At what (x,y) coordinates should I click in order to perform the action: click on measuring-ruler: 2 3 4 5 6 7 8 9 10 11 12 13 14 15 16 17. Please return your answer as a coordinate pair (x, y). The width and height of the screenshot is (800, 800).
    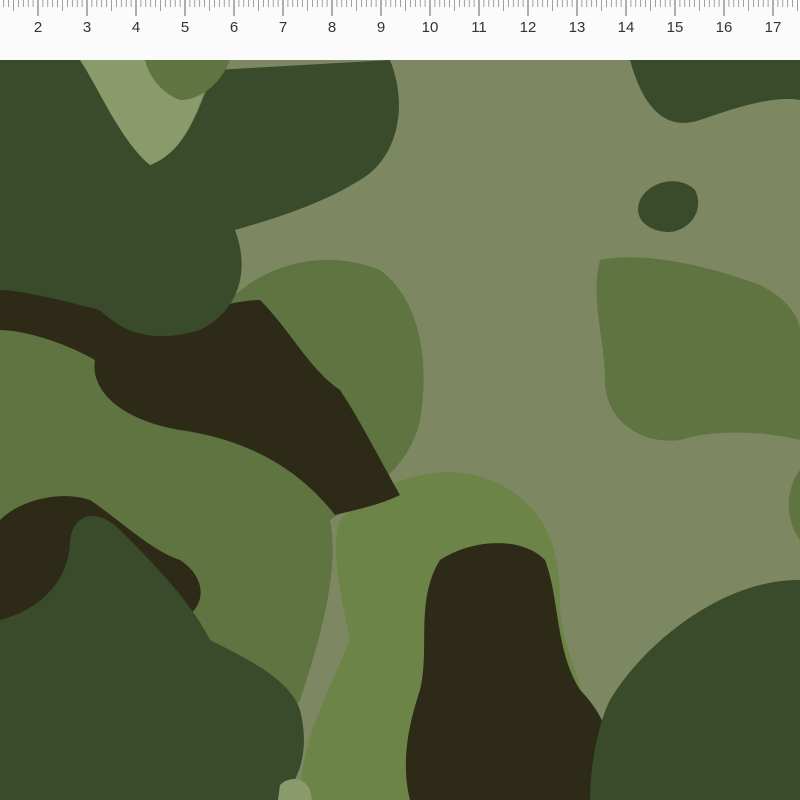
    Looking at the image, I should click on (400, 30).